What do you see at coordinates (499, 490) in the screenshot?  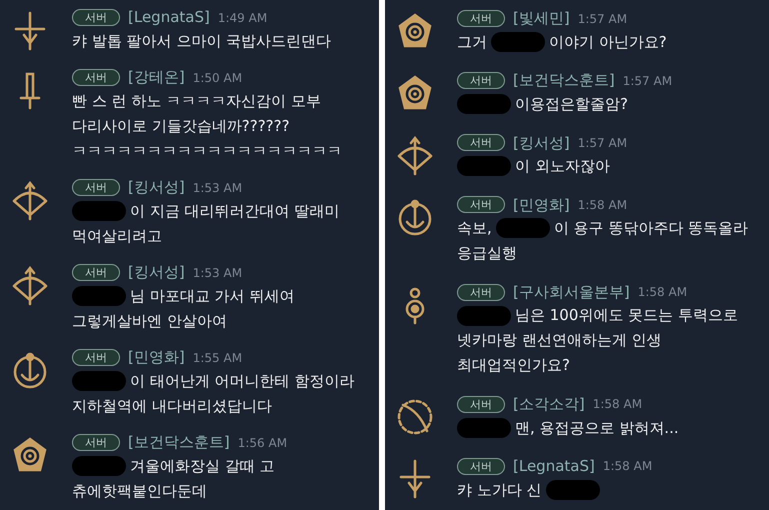 I see `message-text: 캬 노가다 신` at bounding box center [499, 490].